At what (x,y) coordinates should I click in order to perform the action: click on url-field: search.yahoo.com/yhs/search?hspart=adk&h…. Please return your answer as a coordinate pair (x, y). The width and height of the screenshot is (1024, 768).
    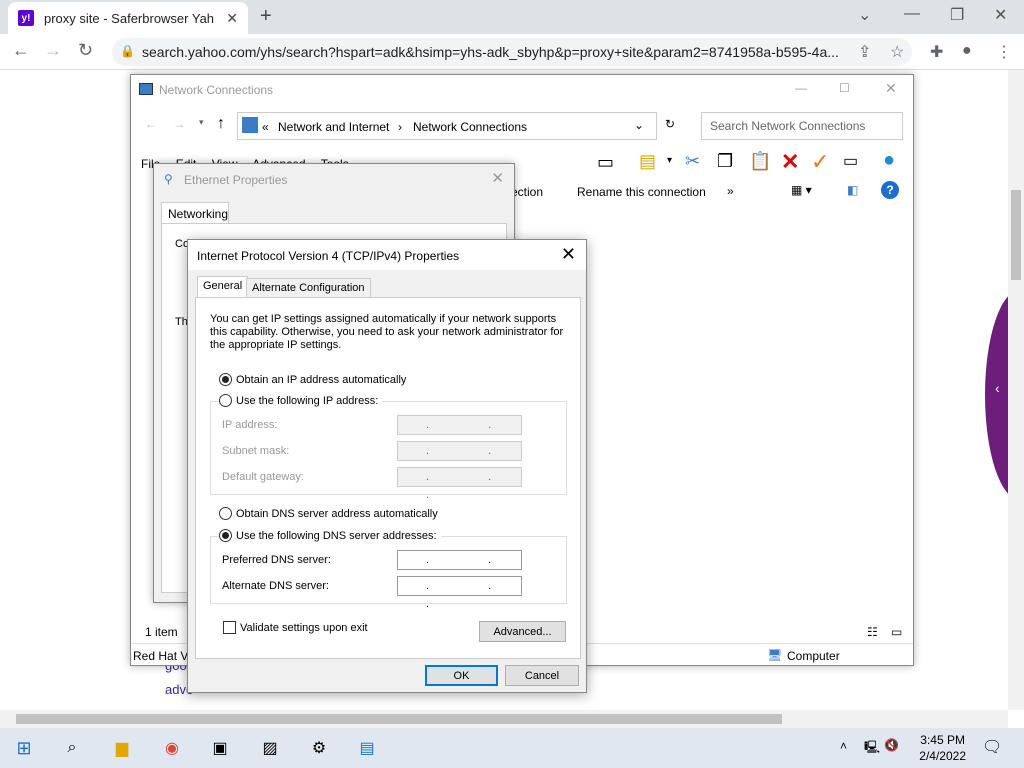
    Looking at the image, I should click on (512, 52).